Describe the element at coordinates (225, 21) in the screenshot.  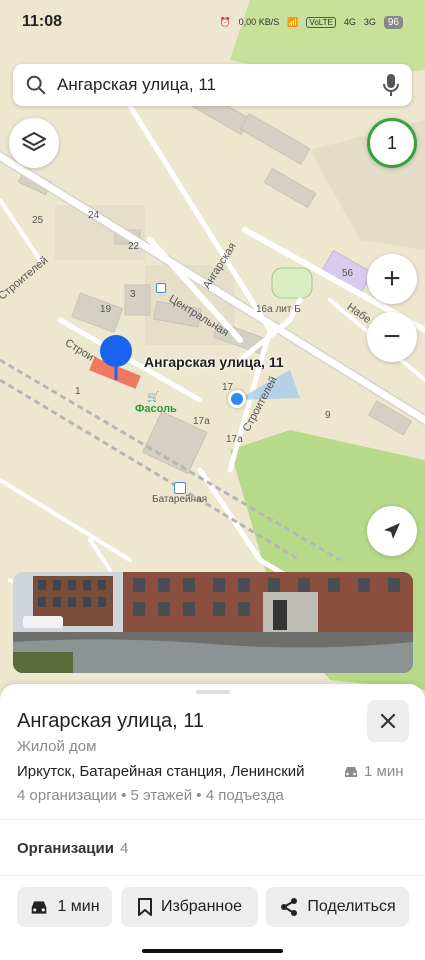
I see `alarm-icon: ⏰` at that location.